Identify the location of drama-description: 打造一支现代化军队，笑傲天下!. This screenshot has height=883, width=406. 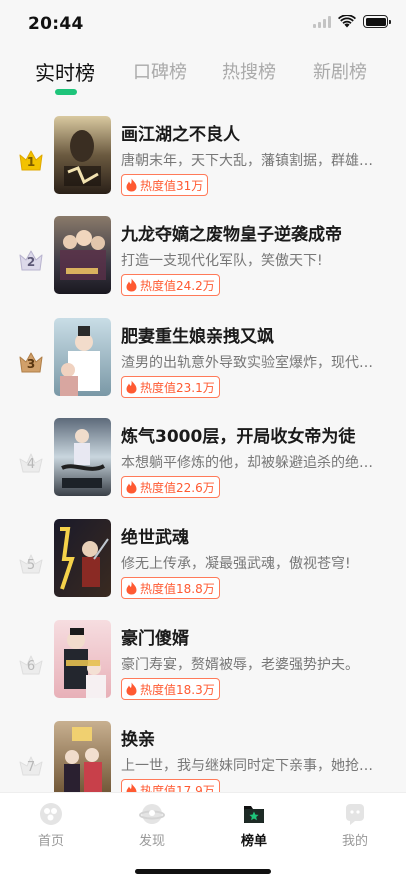
(222, 261).